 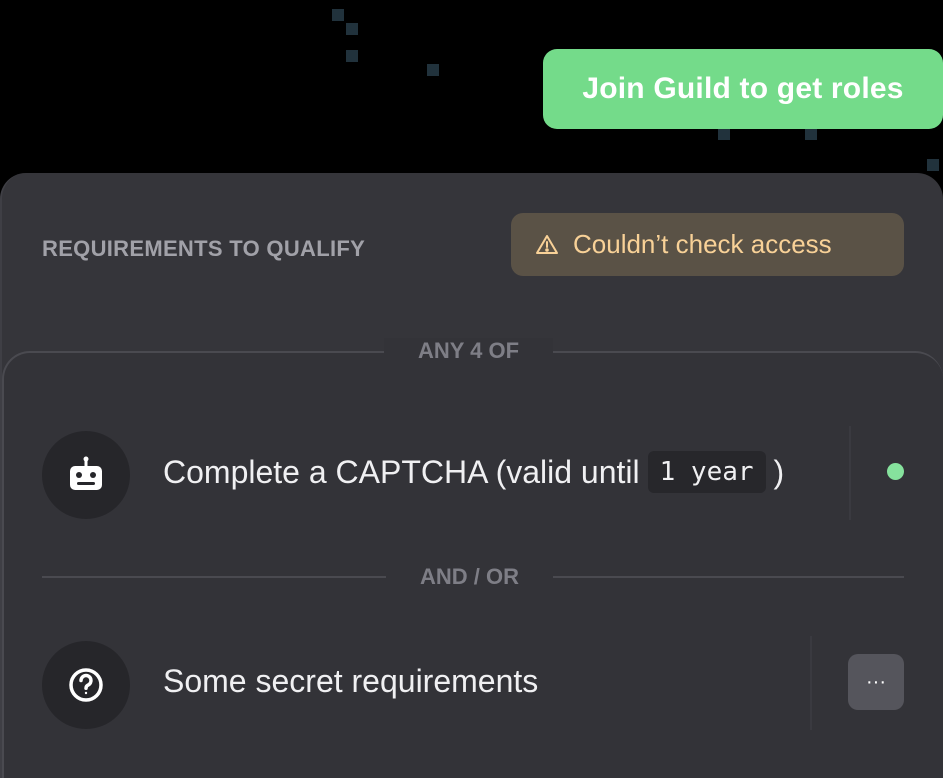 What do you see at coordinates (743, 89) in the screenshot?
I see `join-guild-button: Join Guild to get roles` at bounding box center [743, 89].